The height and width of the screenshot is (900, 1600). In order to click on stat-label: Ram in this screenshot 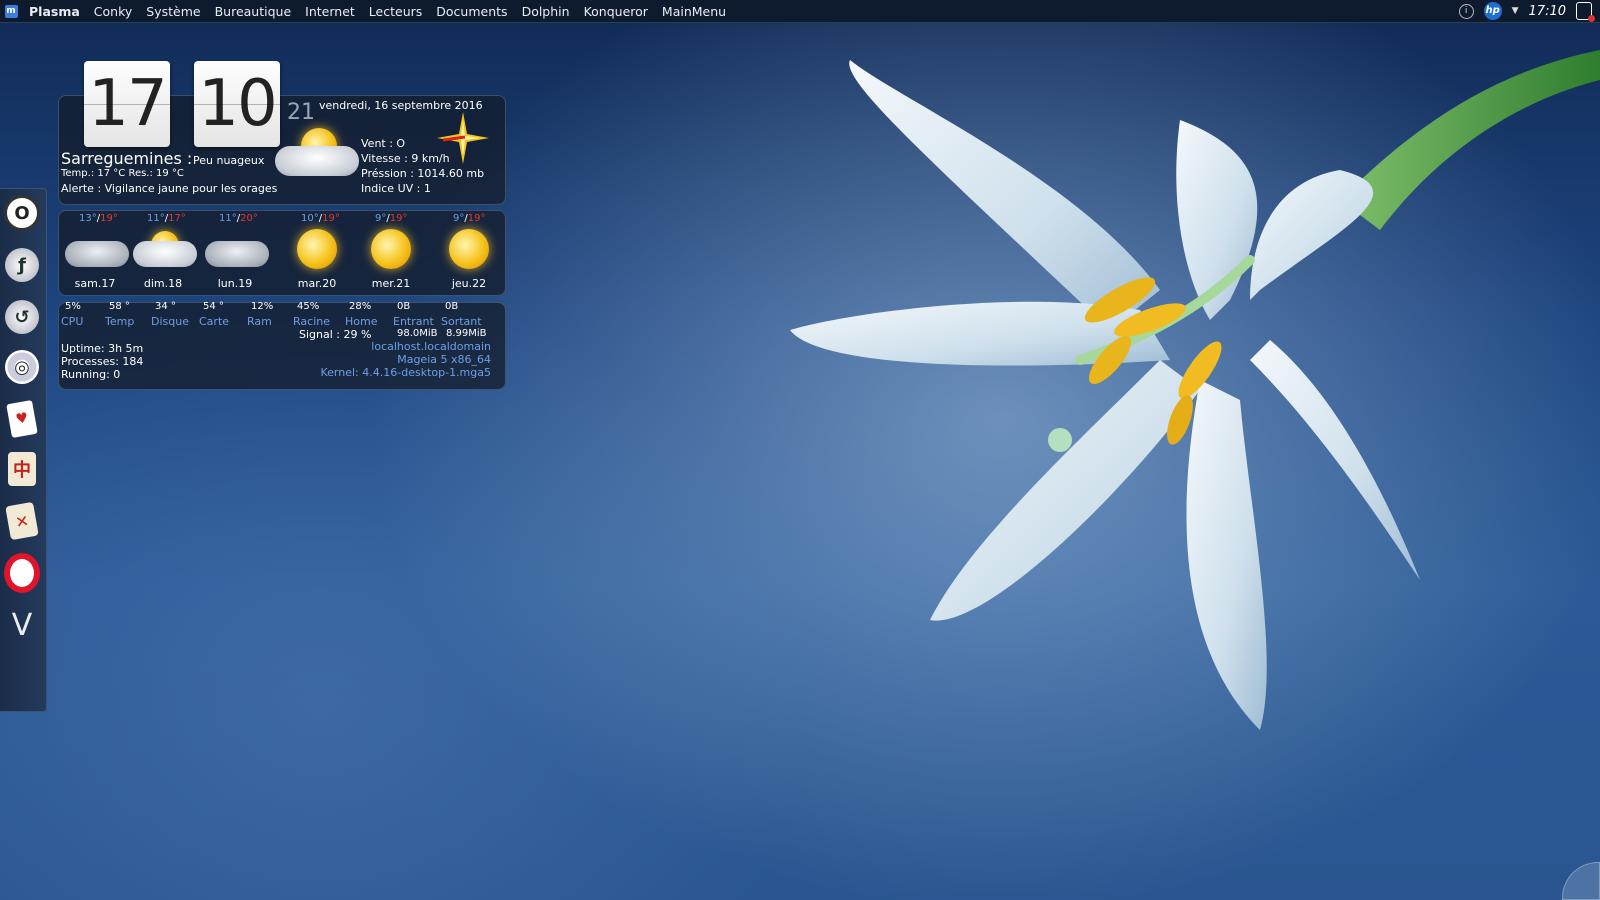, I will do `click(259, 321)`.